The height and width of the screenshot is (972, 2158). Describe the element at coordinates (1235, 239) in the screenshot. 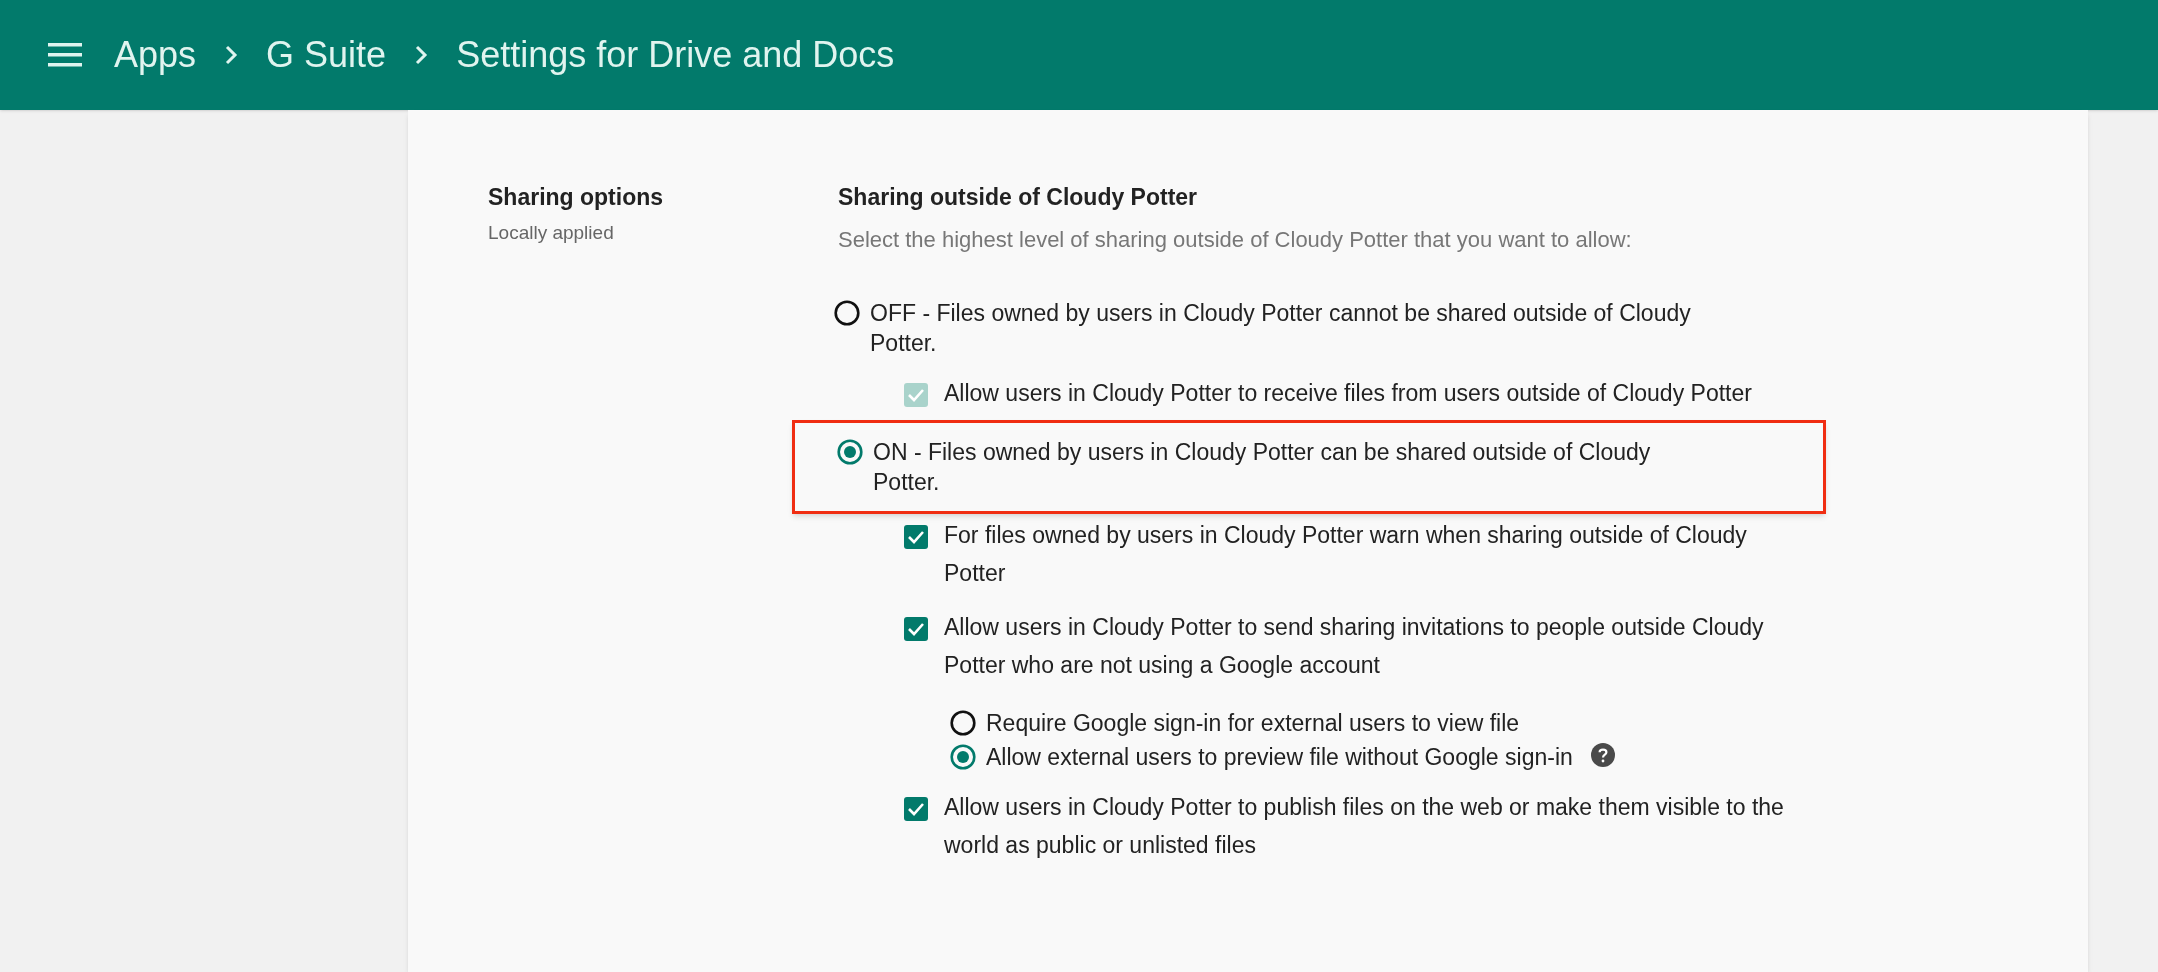

I see `setting-description: Select the highest level of sharing outside of Cloudy Potter that you want to allow:` at that location.